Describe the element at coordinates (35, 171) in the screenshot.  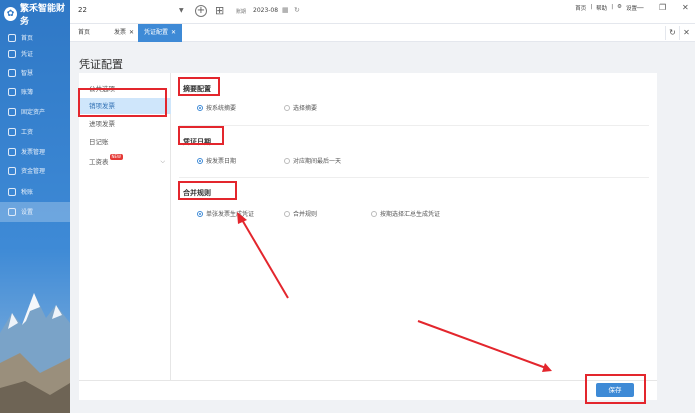
I see `sidebar-item-fund: 资金管理` at that location.